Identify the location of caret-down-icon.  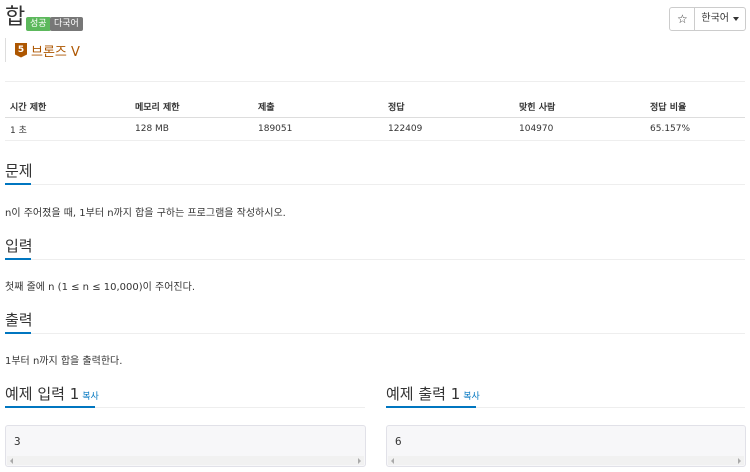
(736, 19).